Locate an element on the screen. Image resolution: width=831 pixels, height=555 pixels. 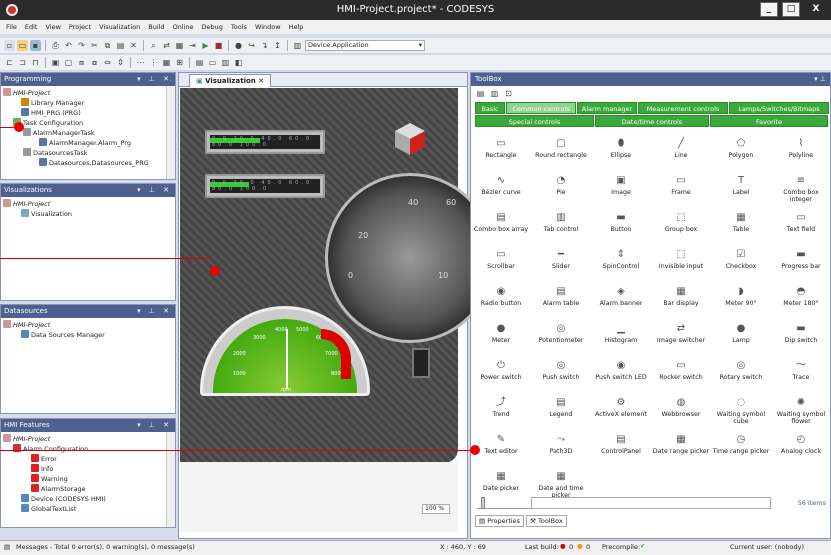
toolbox-item-path3d: ⤳ Path3D is located at coordinates (561, 447).